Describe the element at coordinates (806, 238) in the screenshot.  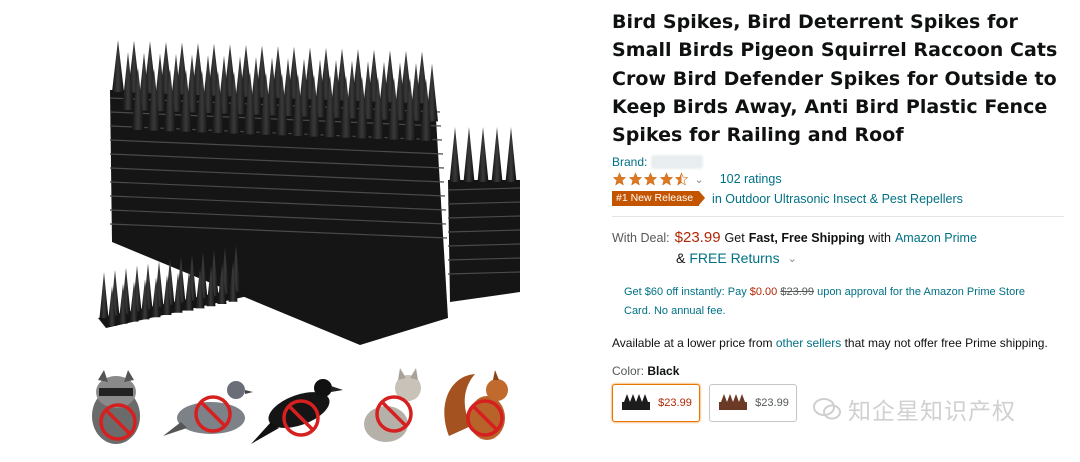
I see `fast-free-shipping: Fast, Free Shipping` at that location.